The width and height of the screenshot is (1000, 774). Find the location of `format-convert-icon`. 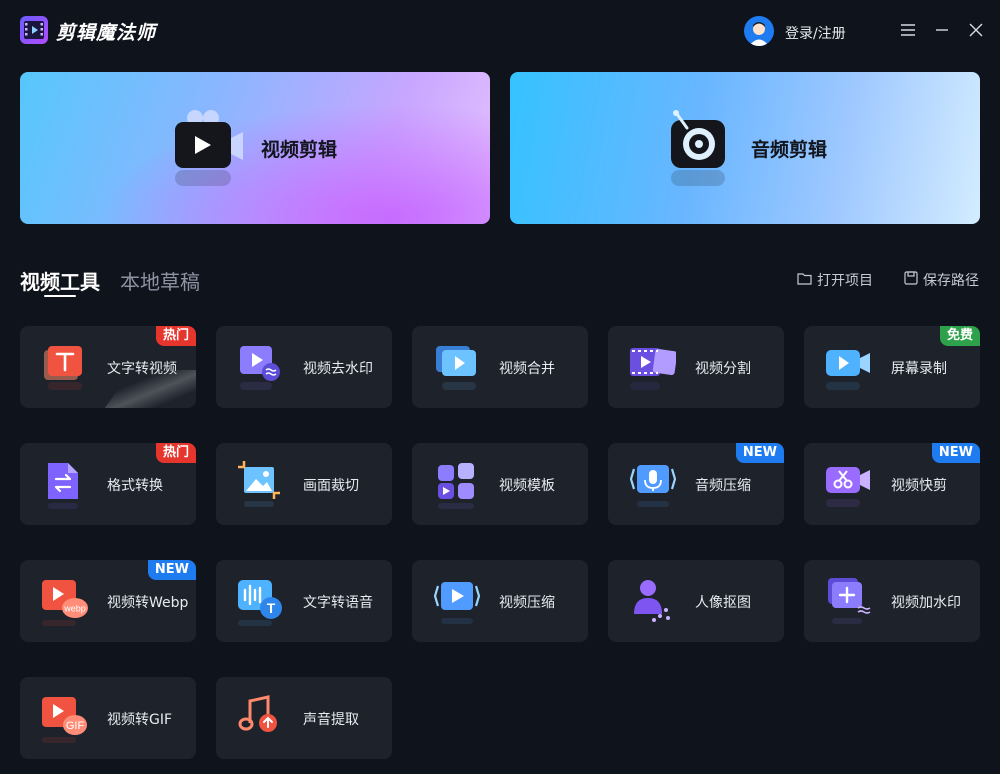

format-convert-icon is located at coordinates (65, 486).